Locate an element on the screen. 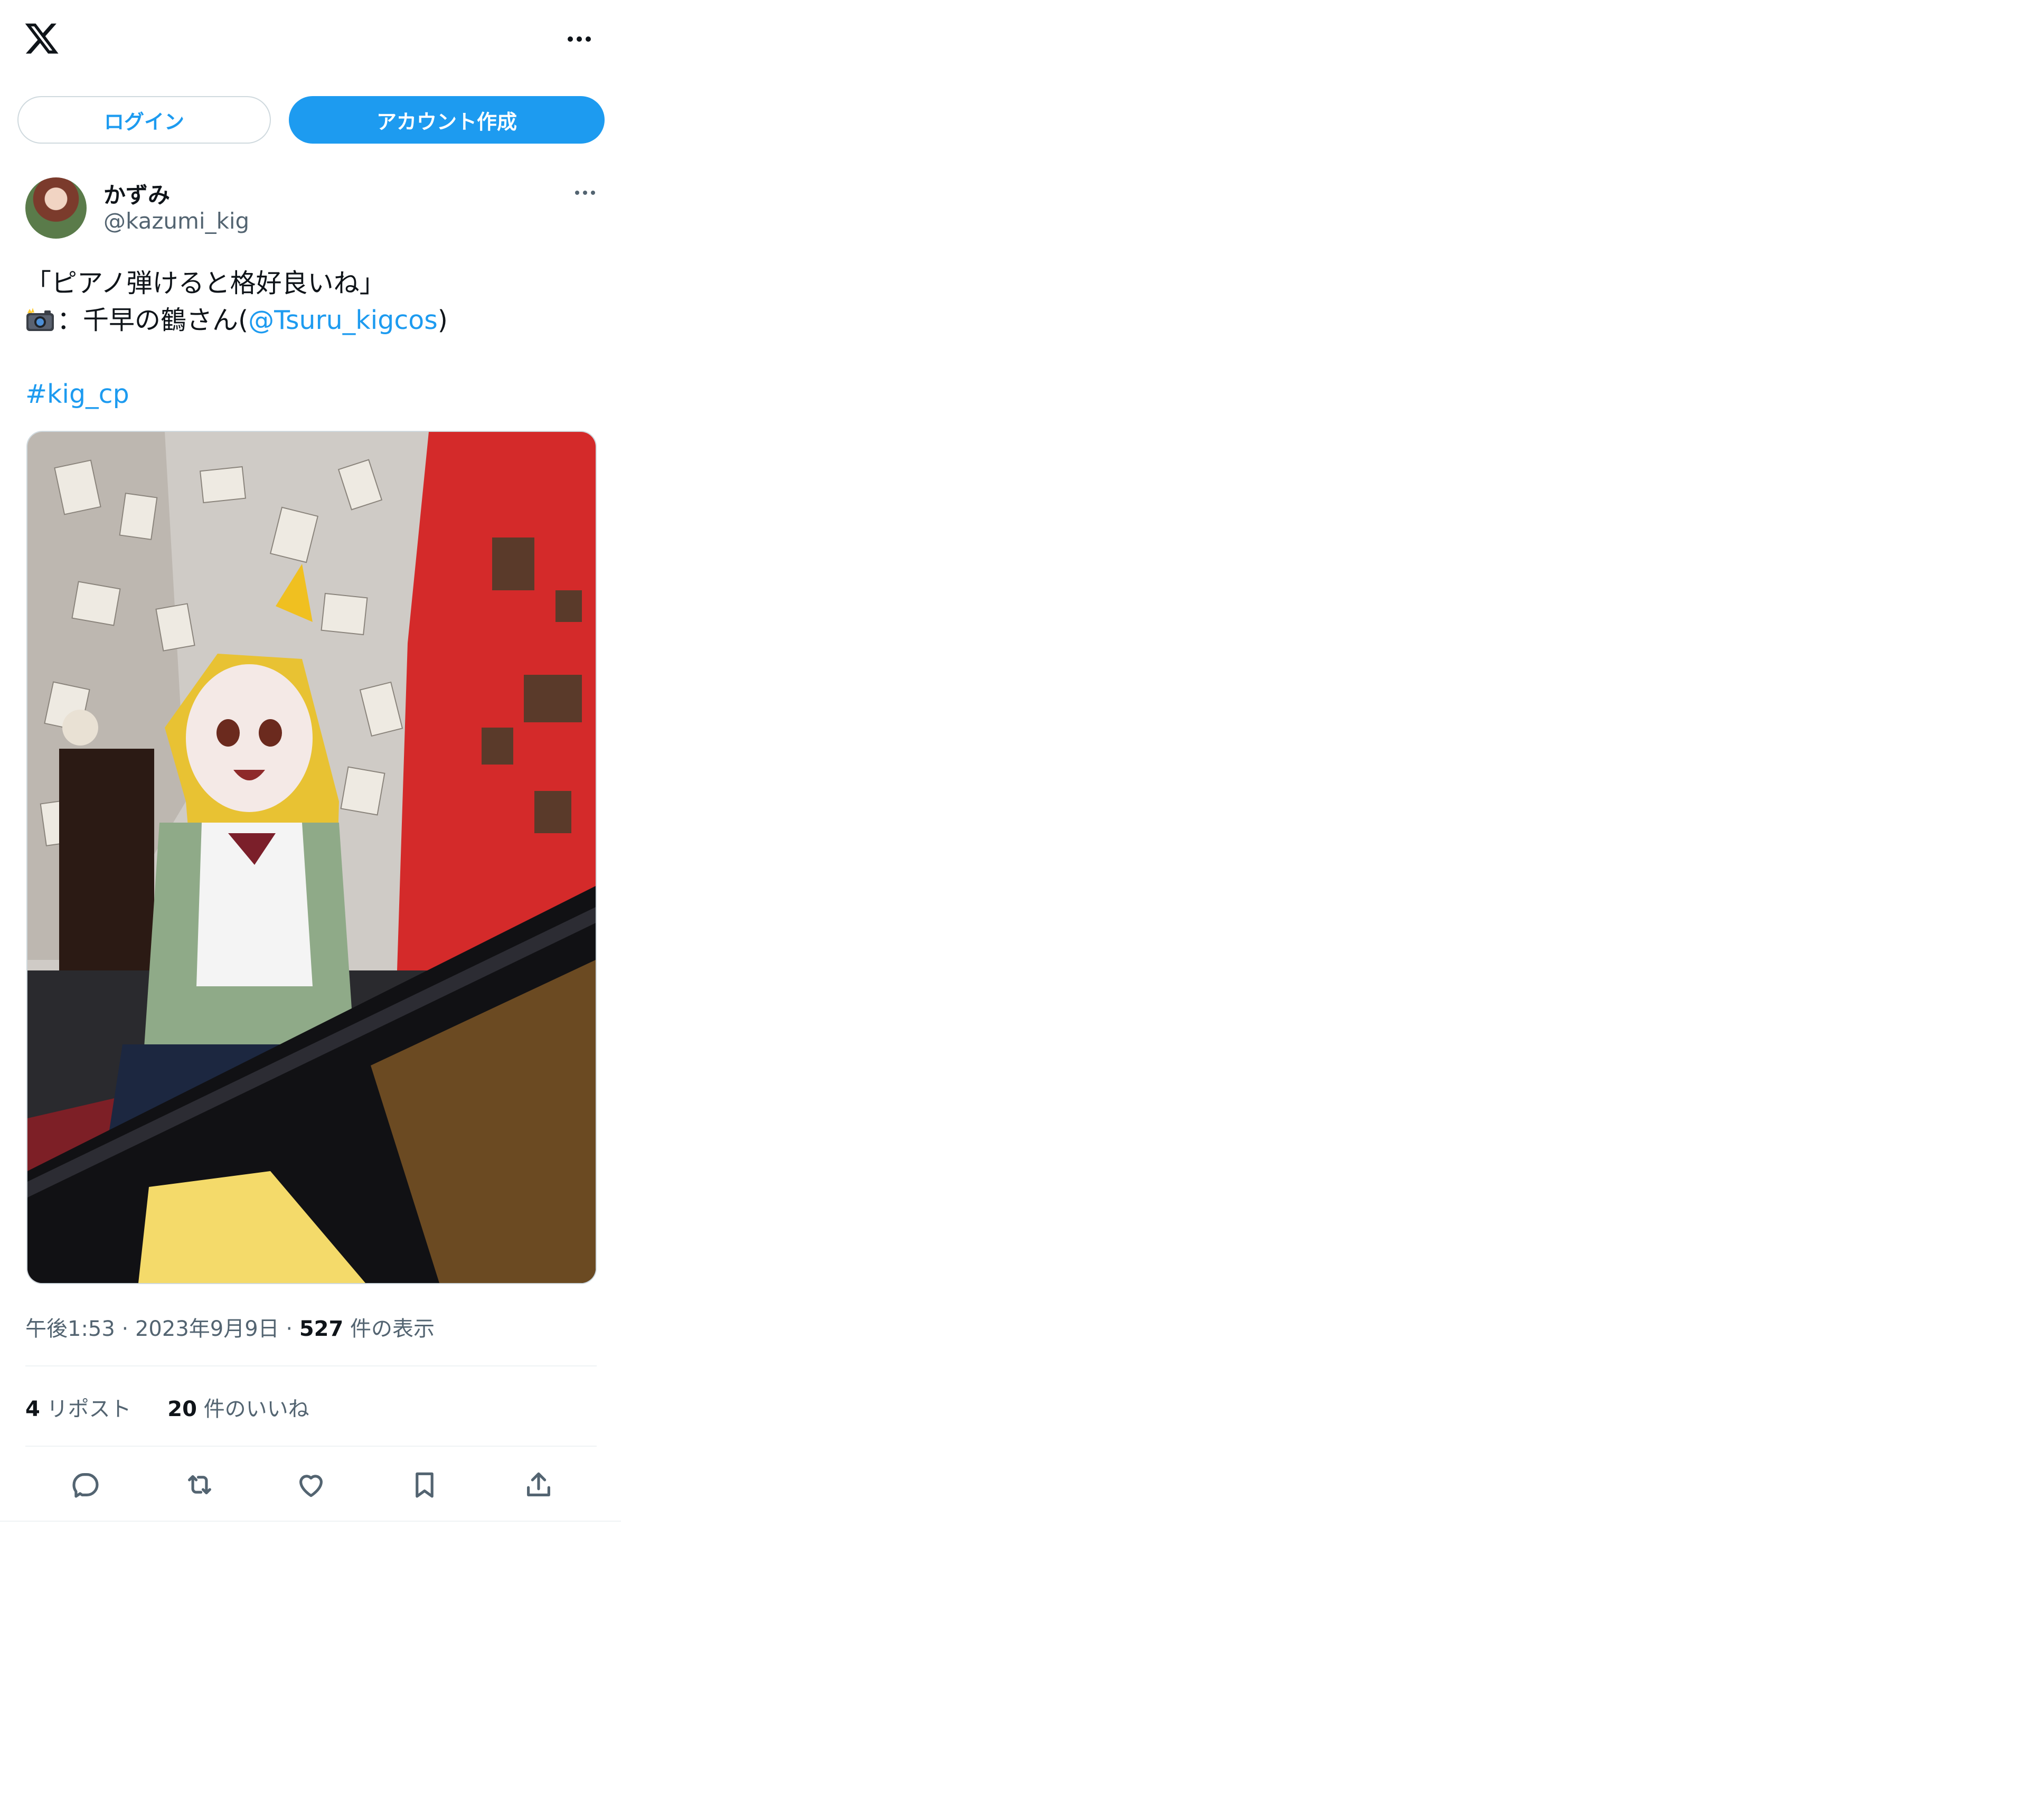 The width and height of the screenshot is (2034, 1820). action-bar is located at coordinates (311, 1485).